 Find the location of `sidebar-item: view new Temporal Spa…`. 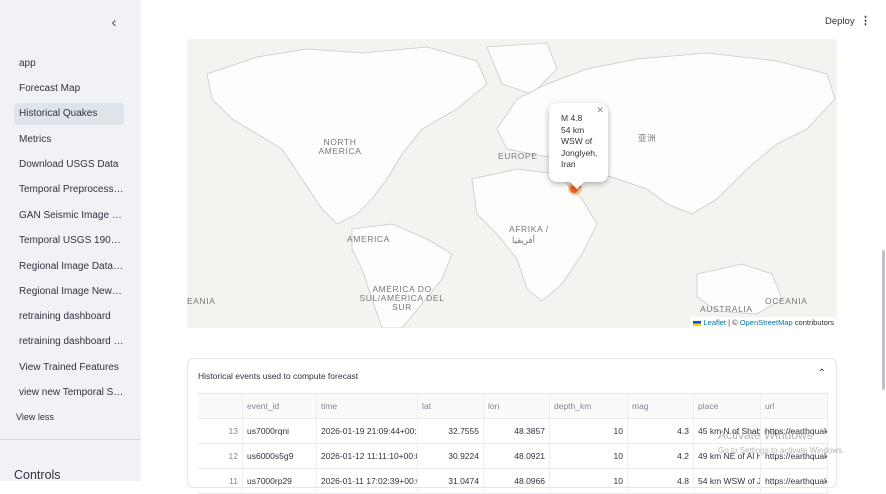

sidebar-item: view new Temporal Spa… is located at coordinates (69, 393).